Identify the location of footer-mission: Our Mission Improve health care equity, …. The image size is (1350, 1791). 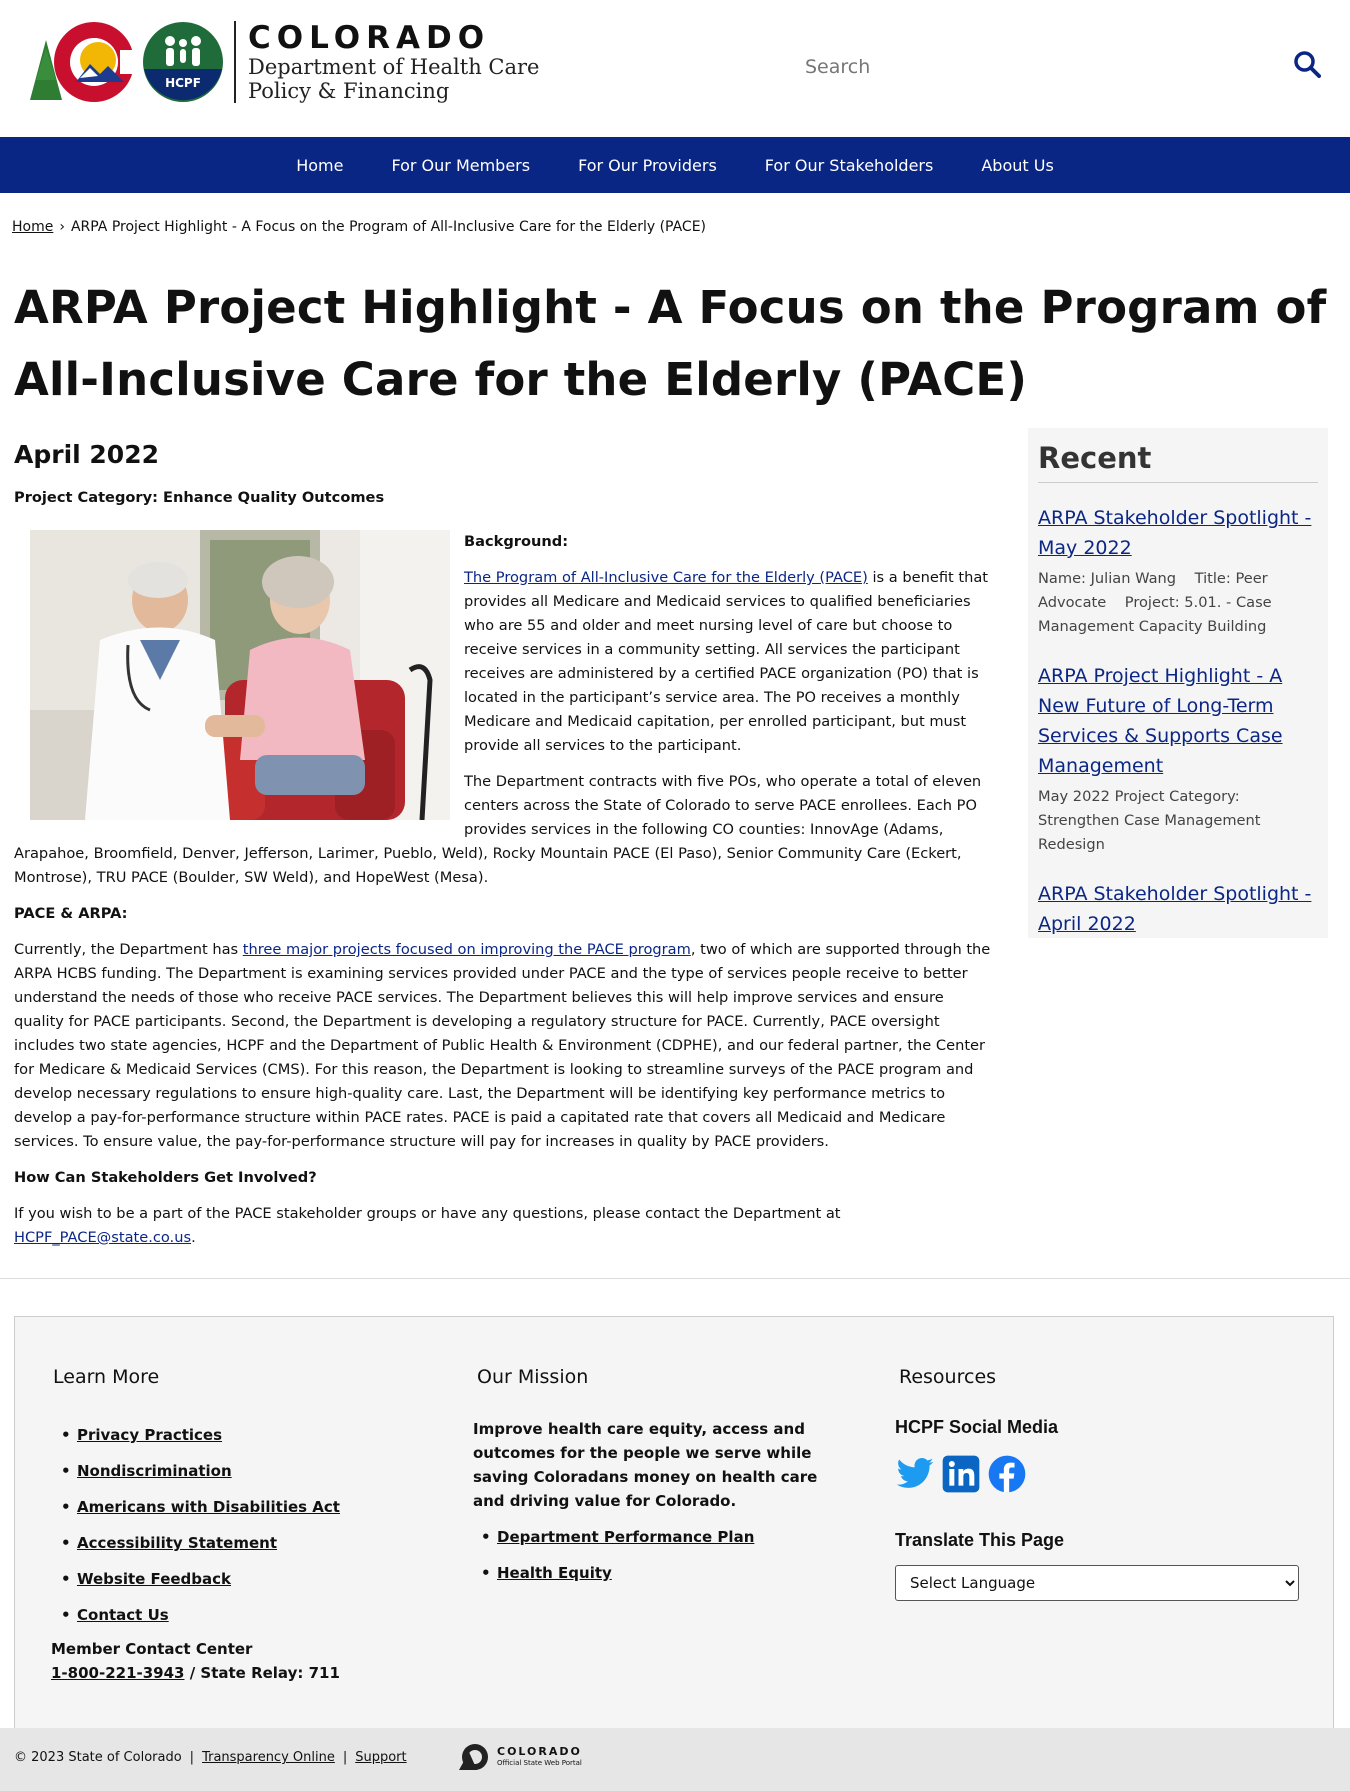
(663, 1477).